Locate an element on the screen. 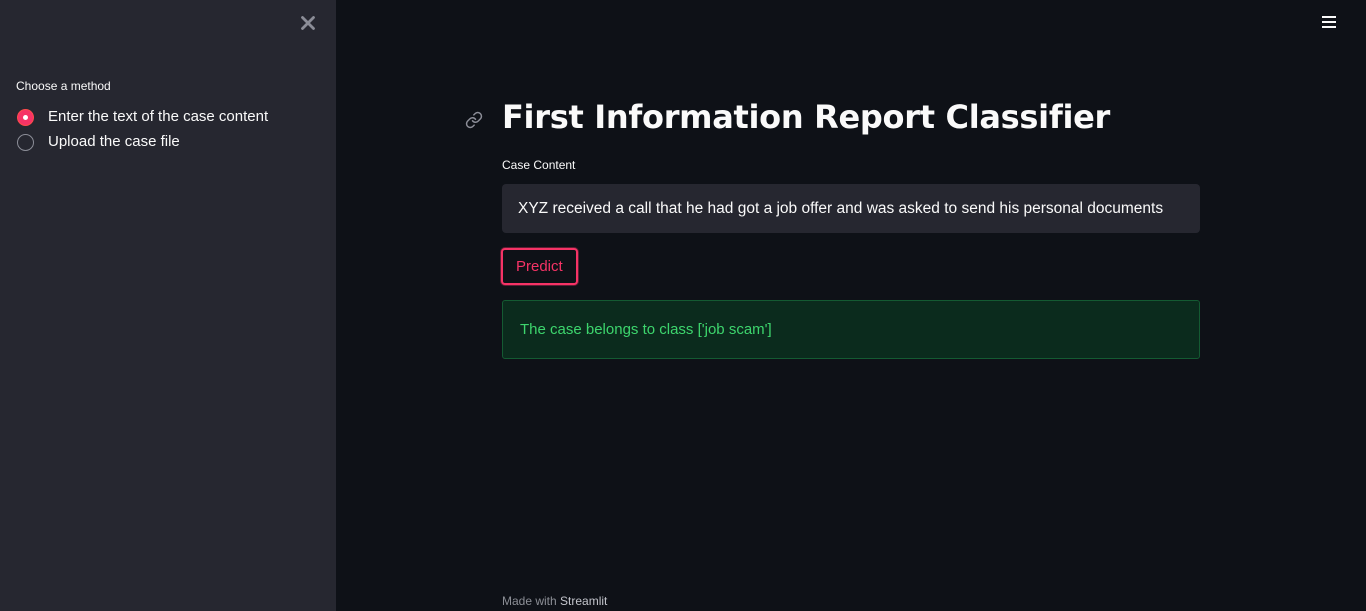 The height and width of the screenshot is (611, 1366). predict-button: Predict is located at coordinates (539, 266).